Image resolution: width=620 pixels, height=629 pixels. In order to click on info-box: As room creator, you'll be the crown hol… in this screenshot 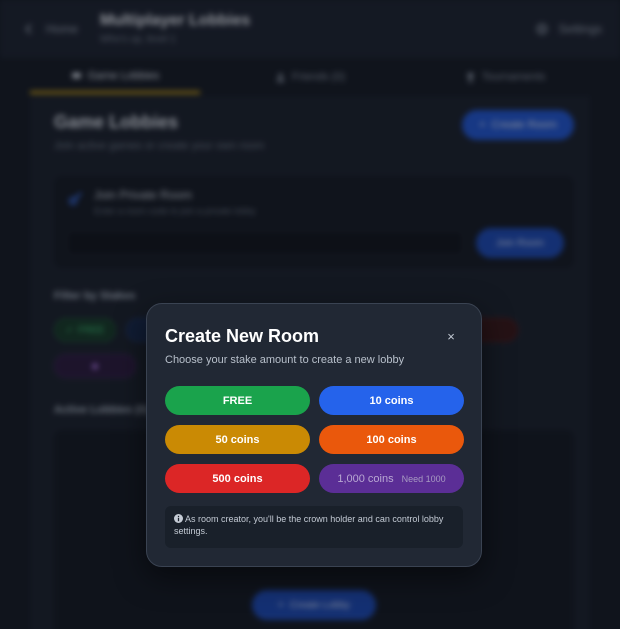, I will do `click(314, 527)`.